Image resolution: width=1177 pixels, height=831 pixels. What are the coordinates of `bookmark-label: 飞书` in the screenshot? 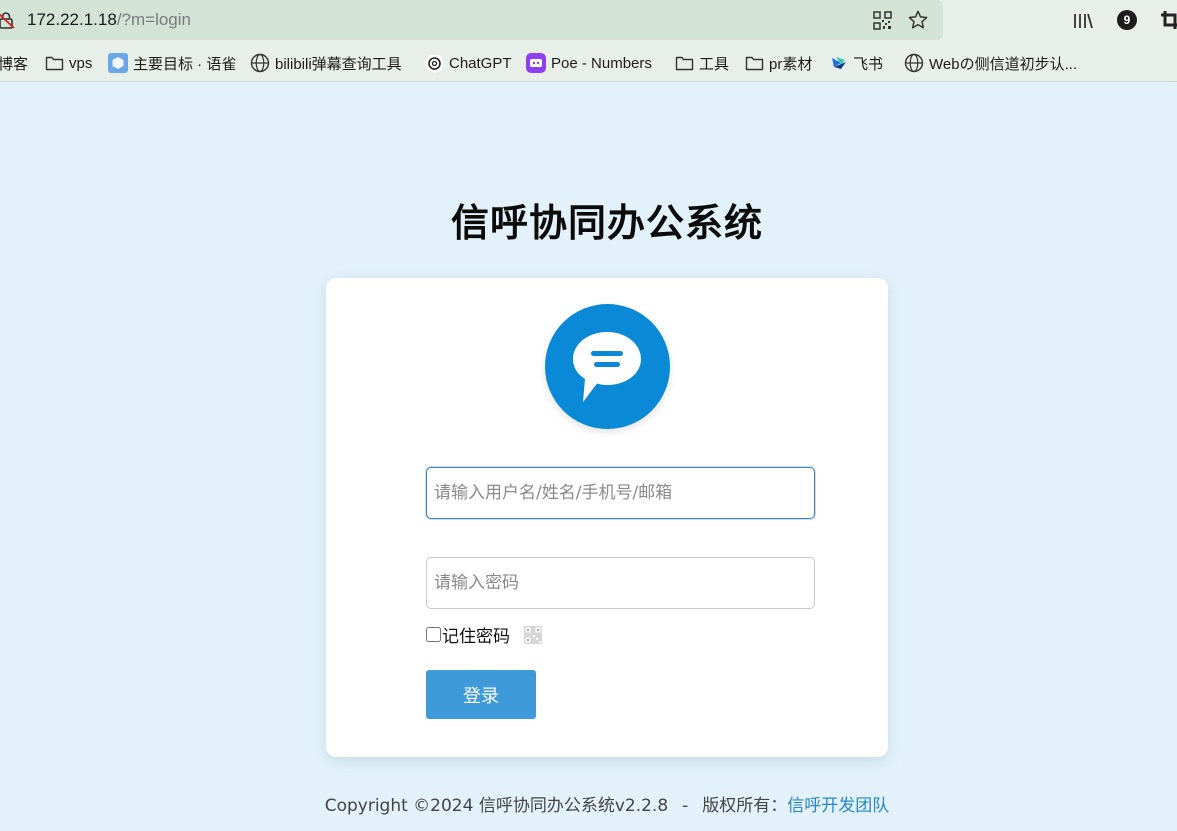 It's located at (868, 64).